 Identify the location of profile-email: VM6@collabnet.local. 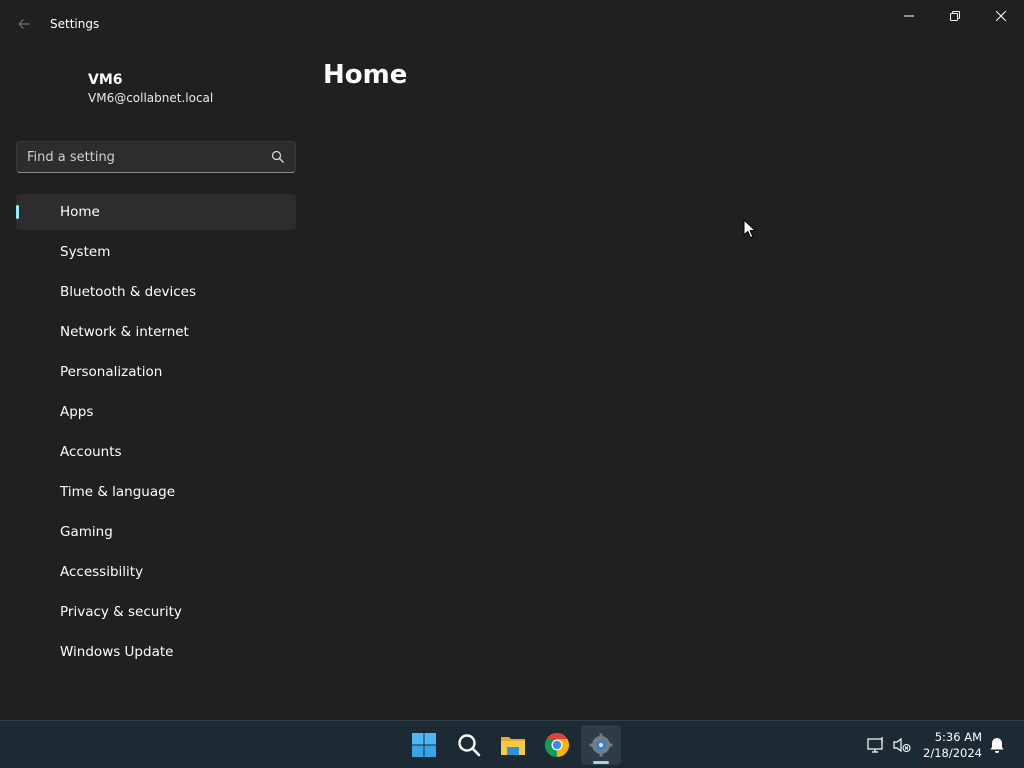
(151, 98).